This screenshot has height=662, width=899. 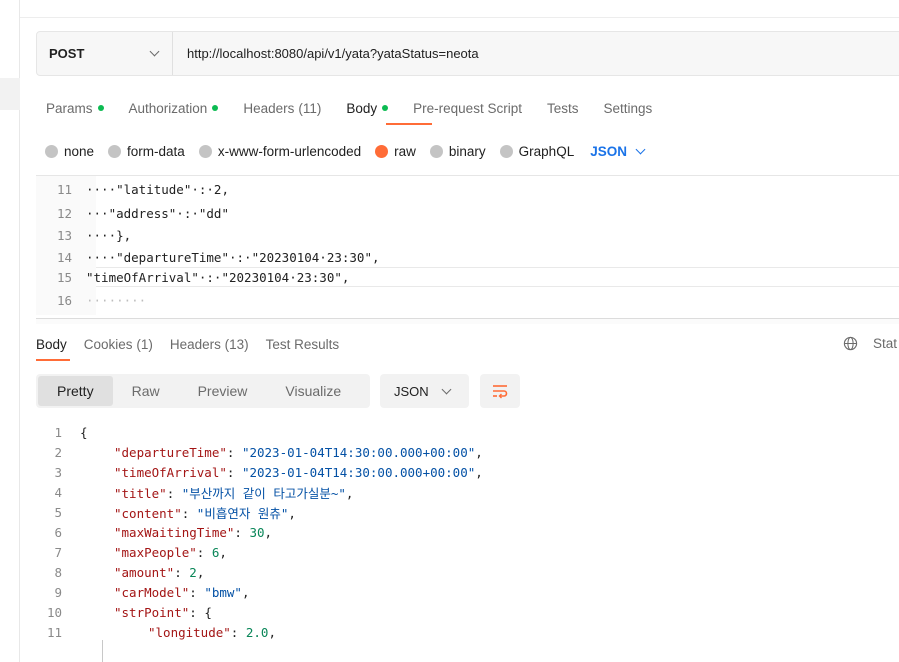 What do you see at coordinates (467, 321) in the screenshot?
I see `pane-resize-handle` at bounding box center [467, 321].